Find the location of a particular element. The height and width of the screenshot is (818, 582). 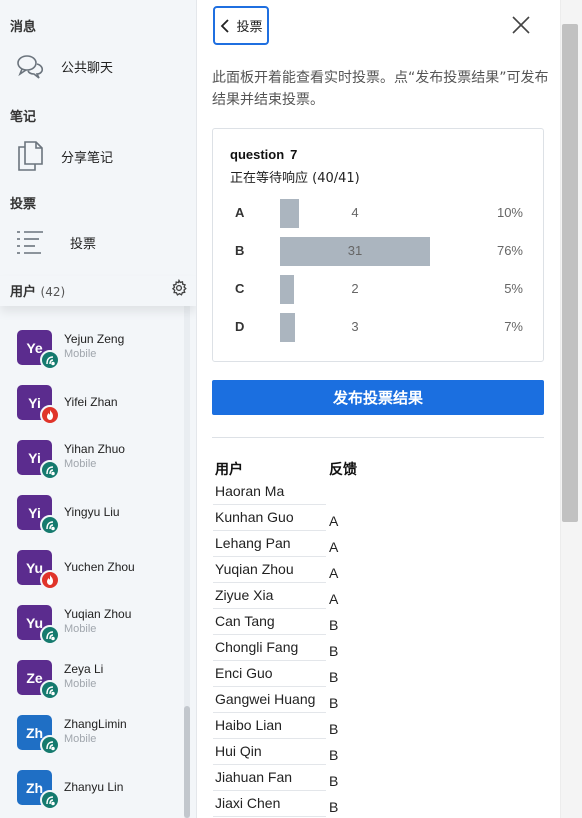

notes-section-title: 笔记 is located at coordinates (23, 117).